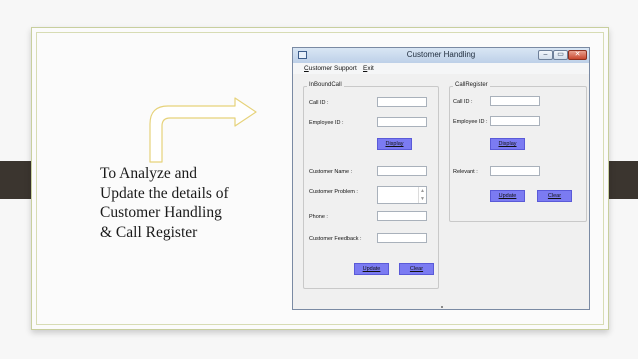 The height and width of the screenshot is (359, 638). I want to click on customer-problem-label: Customer Problem :, so click(333, 192).